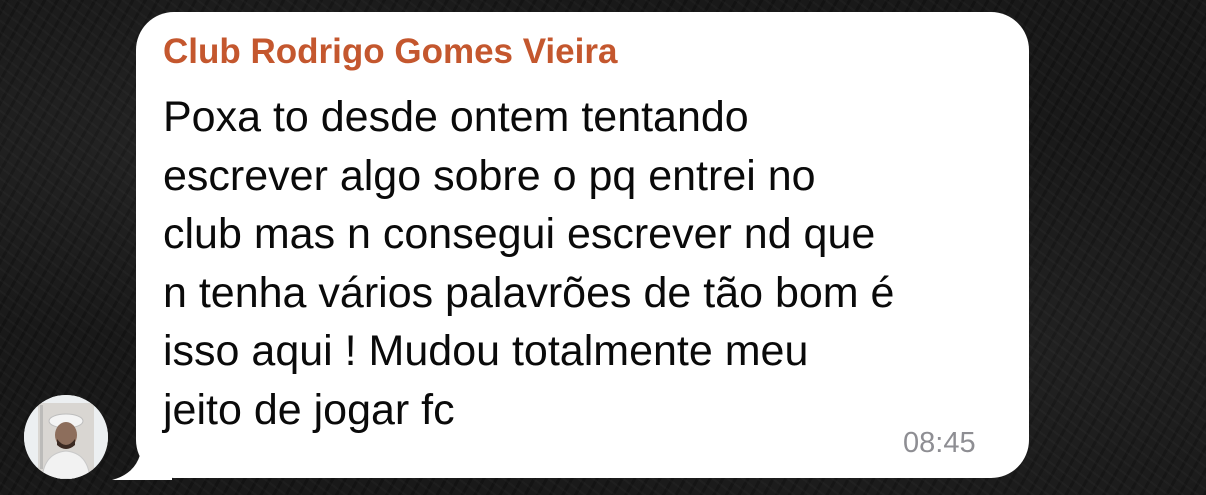 The height and width of the screenshot is (495, 1206). What do you see at coordinates (529, 292) in the screenshot?
I see `message-line: n tenha vários palavrões de tão bom é` at bounding box center [529, 292].